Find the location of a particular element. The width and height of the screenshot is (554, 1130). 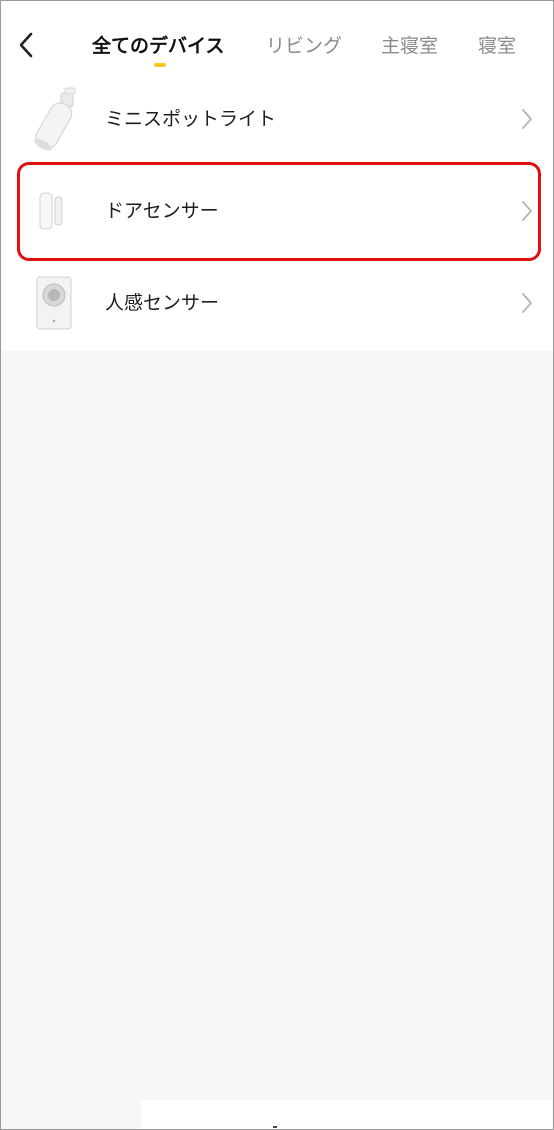

device-row-door-sensor: ドアセンサー is located at coordinates (277, 211).